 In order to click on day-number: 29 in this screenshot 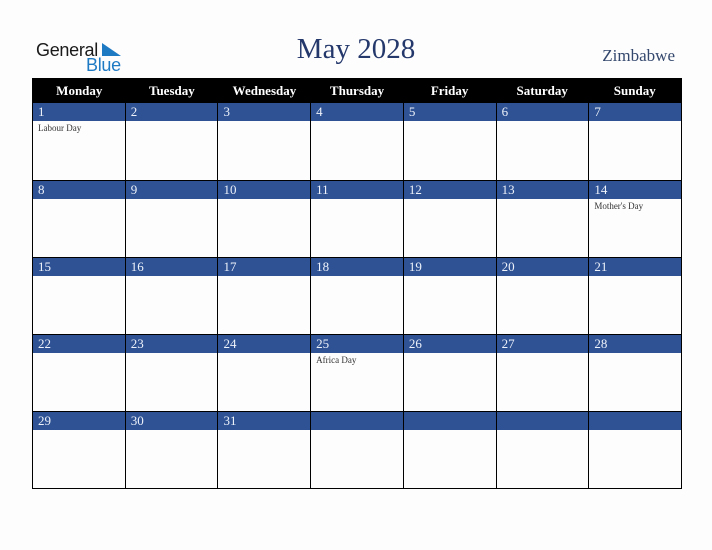, I will do `click(79, 421)`.